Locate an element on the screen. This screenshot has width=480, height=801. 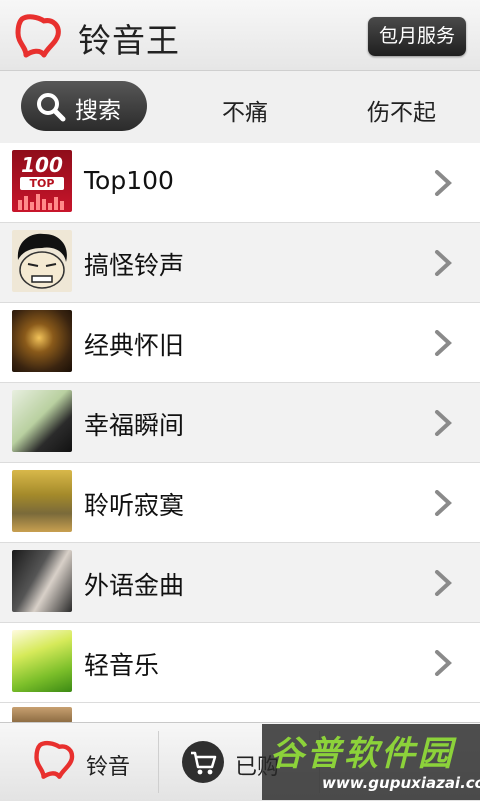
category-tabs: 搜索 不痛 伤不起 is located at coordinates (240, 107).